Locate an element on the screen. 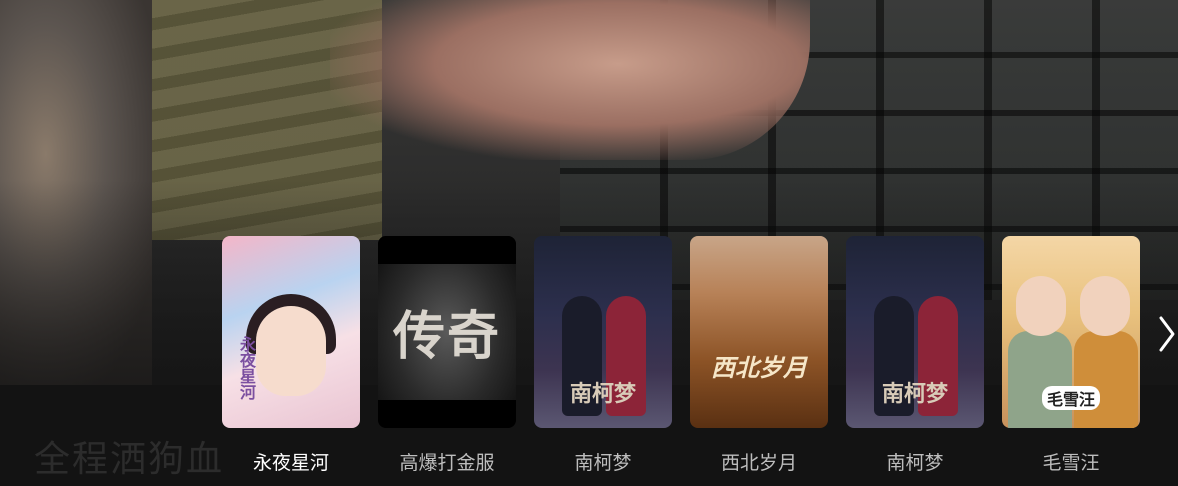 Image resolution: width=1178 pixels, height=486 pixels. poster-card: 永夜星河 永夜星河 is located at coordinates (291, 355).